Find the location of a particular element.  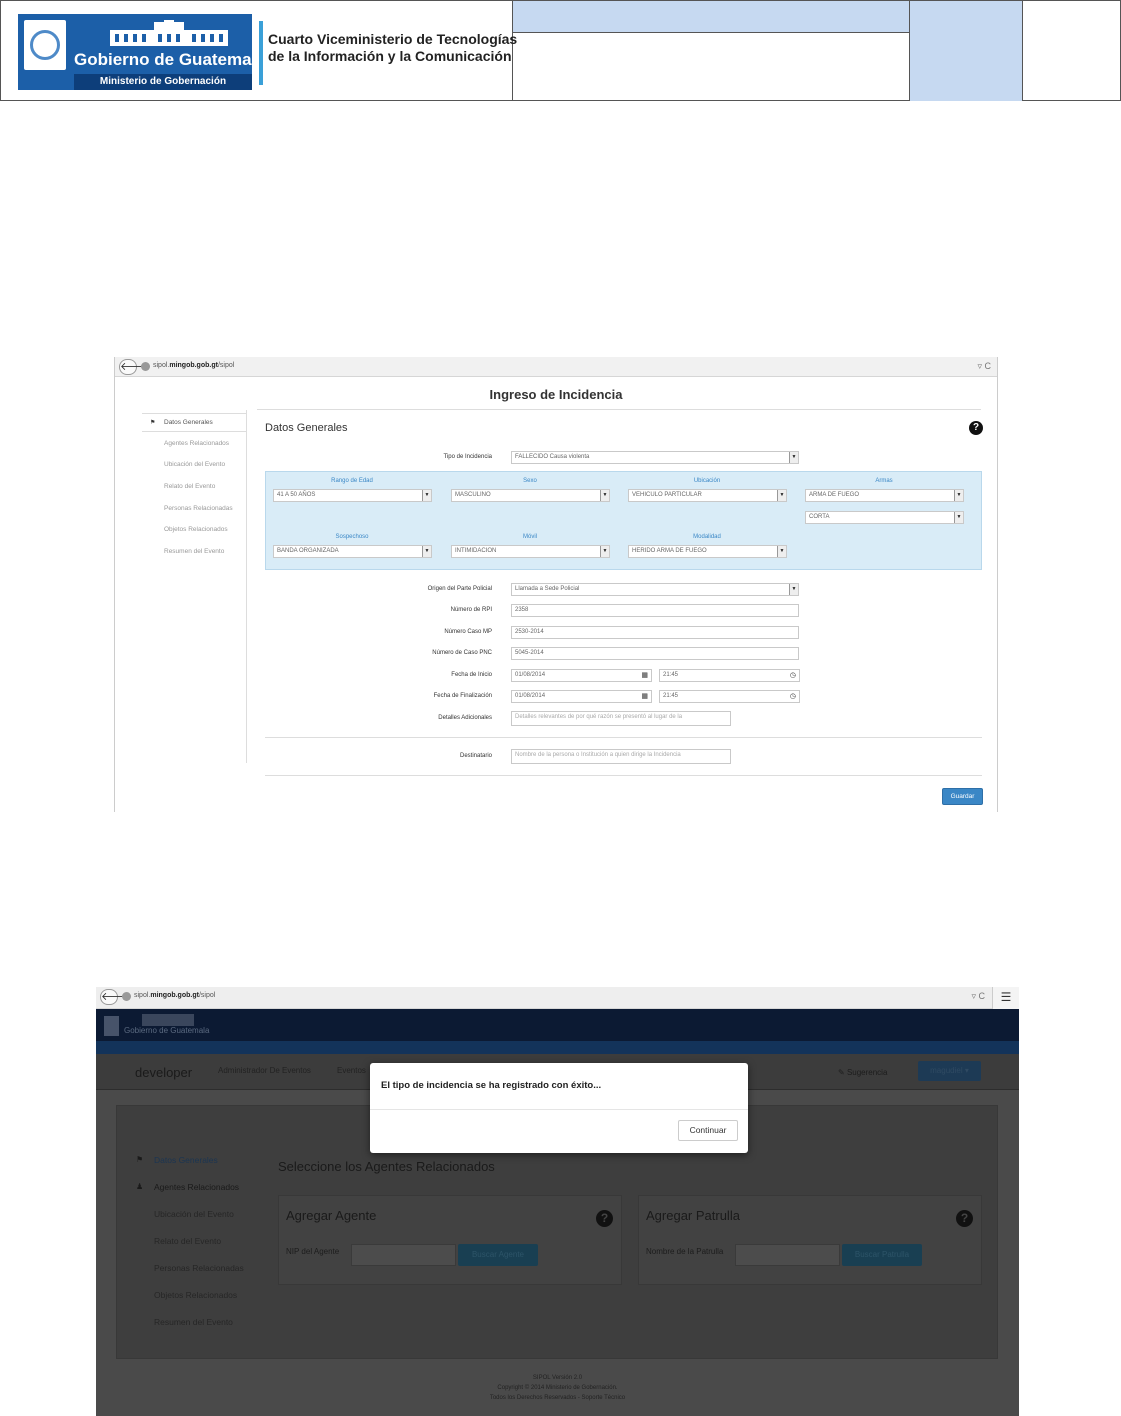

tipo-select: FALLECIDO Causa violenta ▼ is located at coordinates (655, 457).